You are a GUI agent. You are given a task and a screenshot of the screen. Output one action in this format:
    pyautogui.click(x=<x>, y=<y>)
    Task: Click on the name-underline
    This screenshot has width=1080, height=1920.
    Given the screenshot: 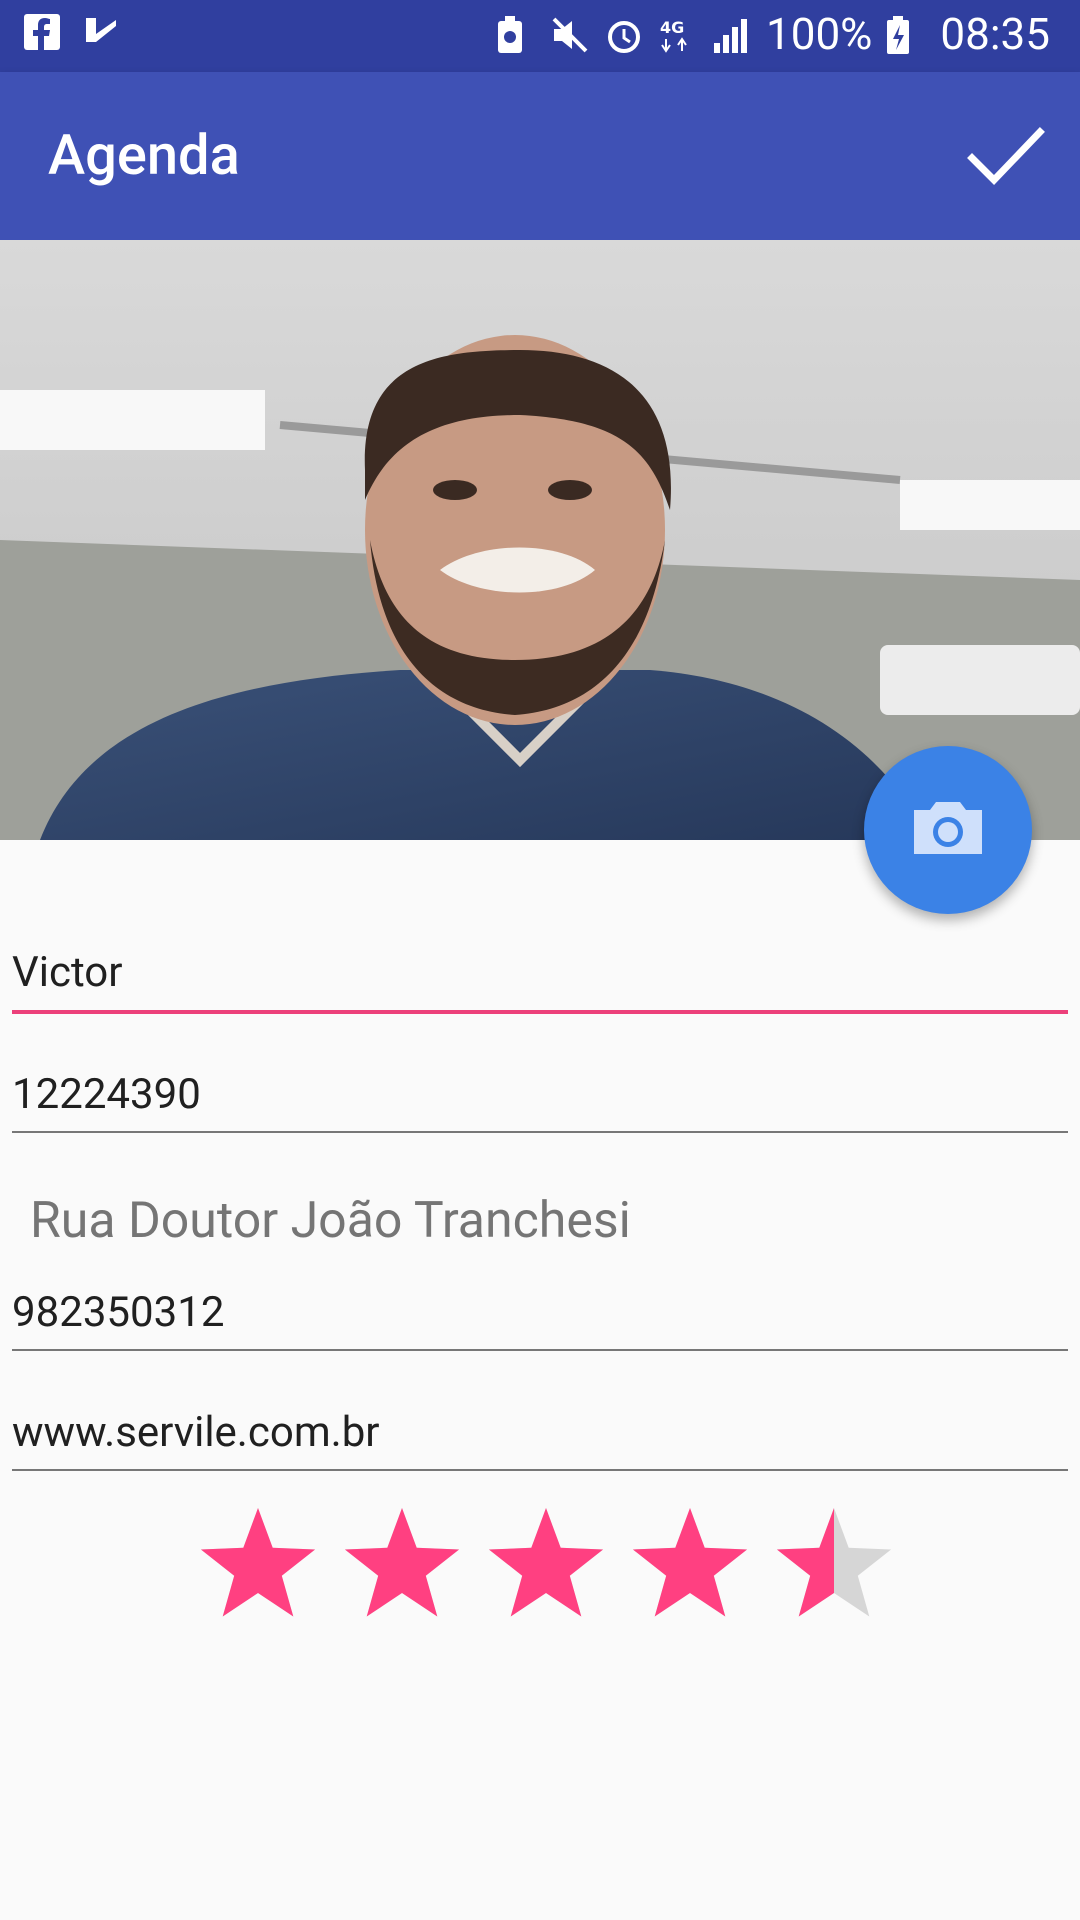 What is the action you would take?
    pyautogui.click(x=540, y=1012)
    